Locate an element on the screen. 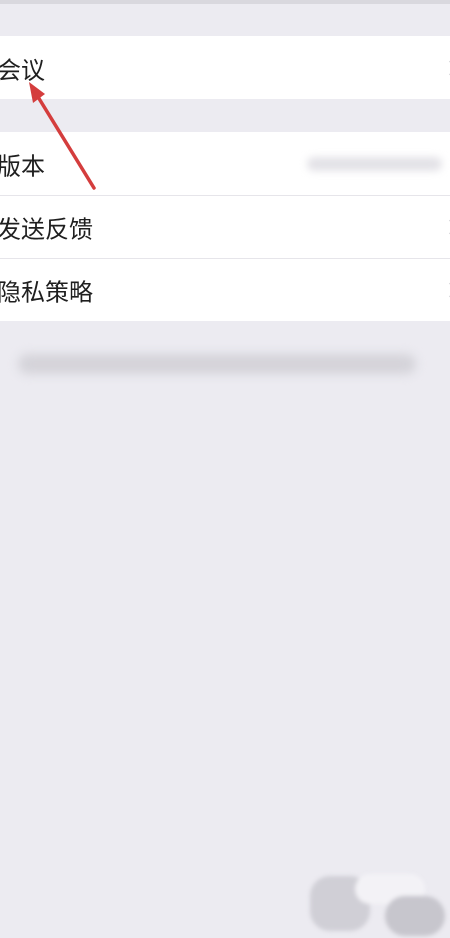 The height and width of the screenshot is (938, 450). settings-row-privacy: 隐私策略 is located at coordinates (225, 289).